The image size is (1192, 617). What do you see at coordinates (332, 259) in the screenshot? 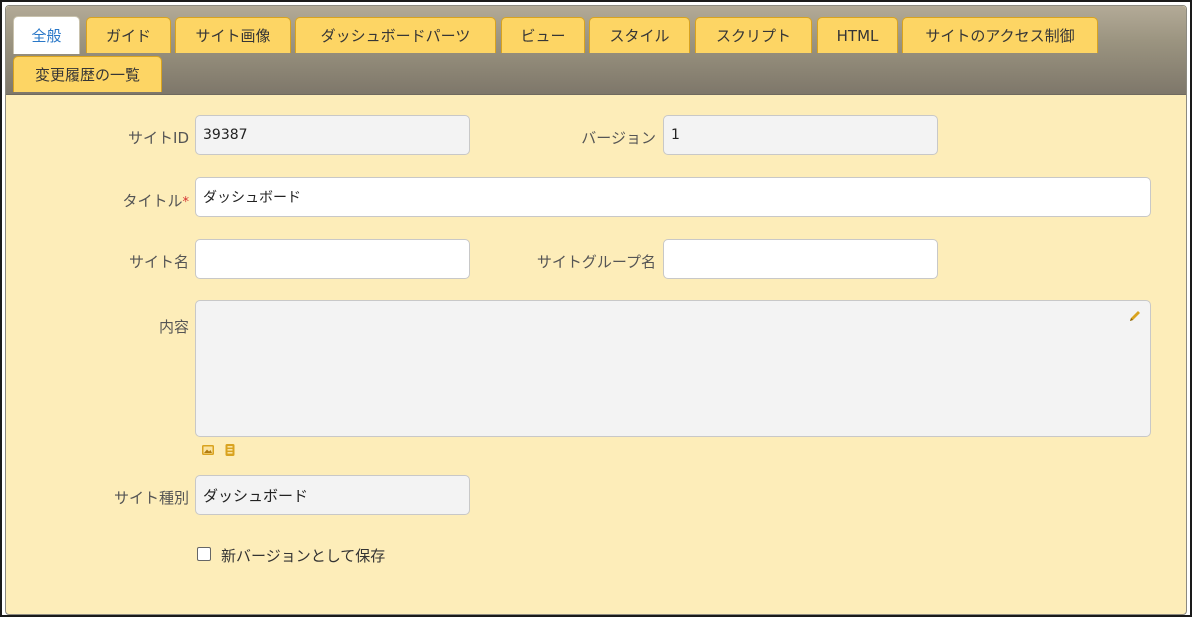
I see `site-name-input` at bounding box center [332, 259].